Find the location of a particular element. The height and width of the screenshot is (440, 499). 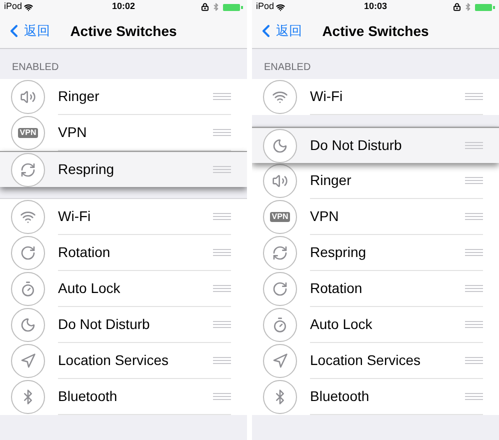

clock-time: 10:02 is located at coordinates (123, 7).